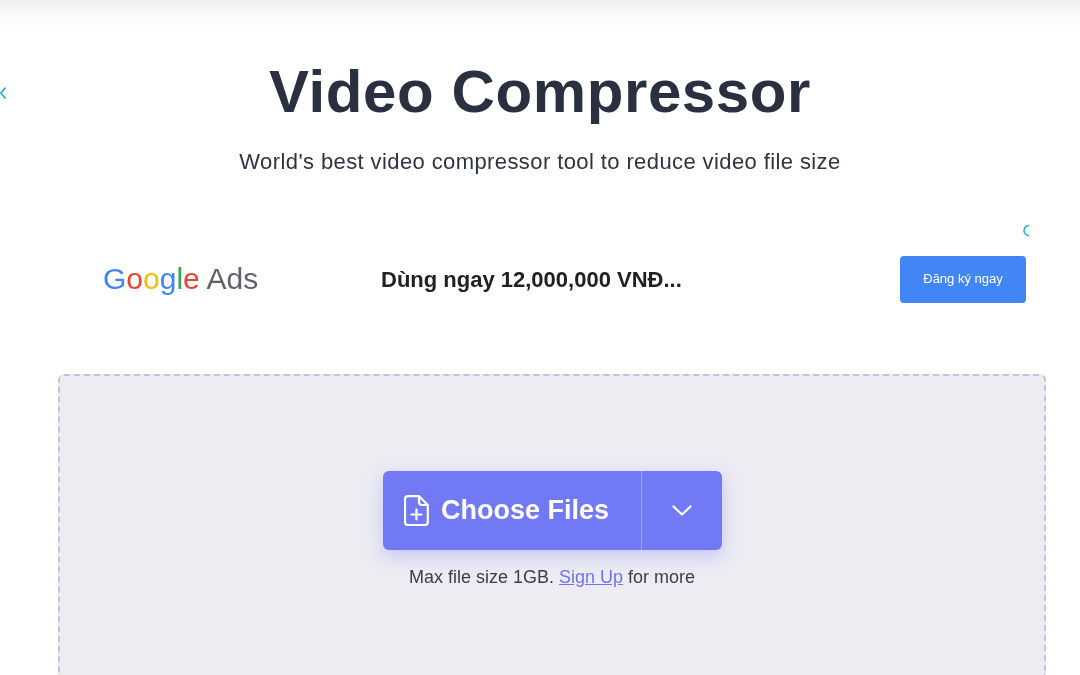  Describe the element at coordinates (963, 279) in the screenshot. I see `ad-signup-button: Đăng ký ngay` at that location.